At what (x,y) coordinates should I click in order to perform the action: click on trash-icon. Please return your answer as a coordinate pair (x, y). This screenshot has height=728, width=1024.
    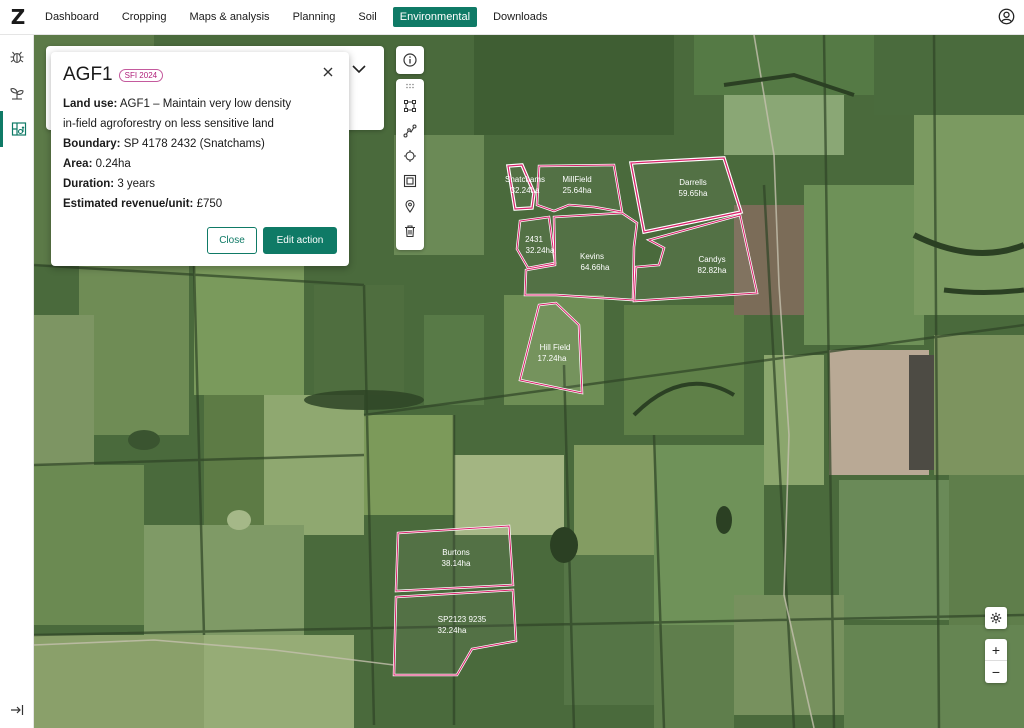
    Looking at the image, I should click on (410, 230).